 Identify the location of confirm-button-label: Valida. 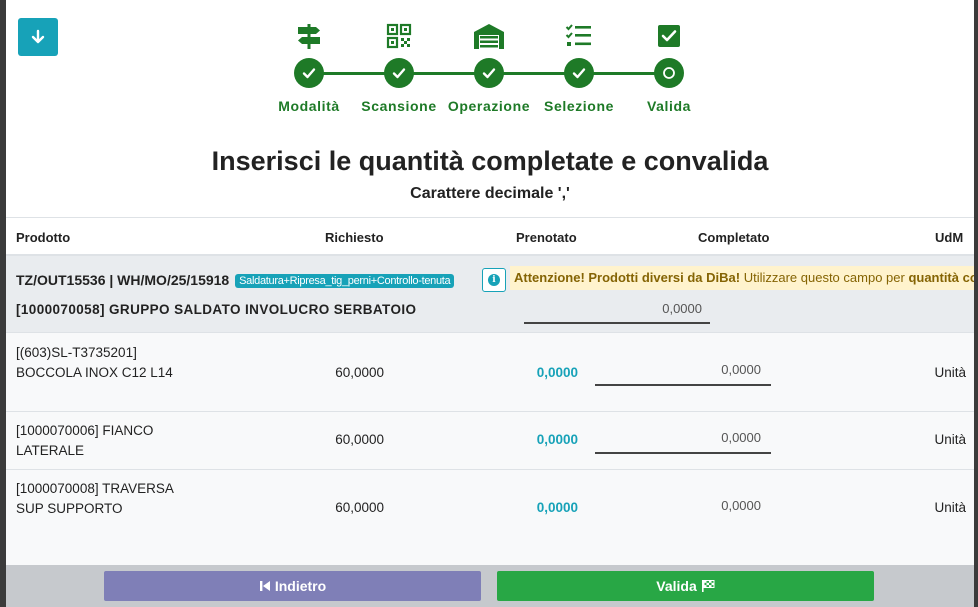
(676, 586).